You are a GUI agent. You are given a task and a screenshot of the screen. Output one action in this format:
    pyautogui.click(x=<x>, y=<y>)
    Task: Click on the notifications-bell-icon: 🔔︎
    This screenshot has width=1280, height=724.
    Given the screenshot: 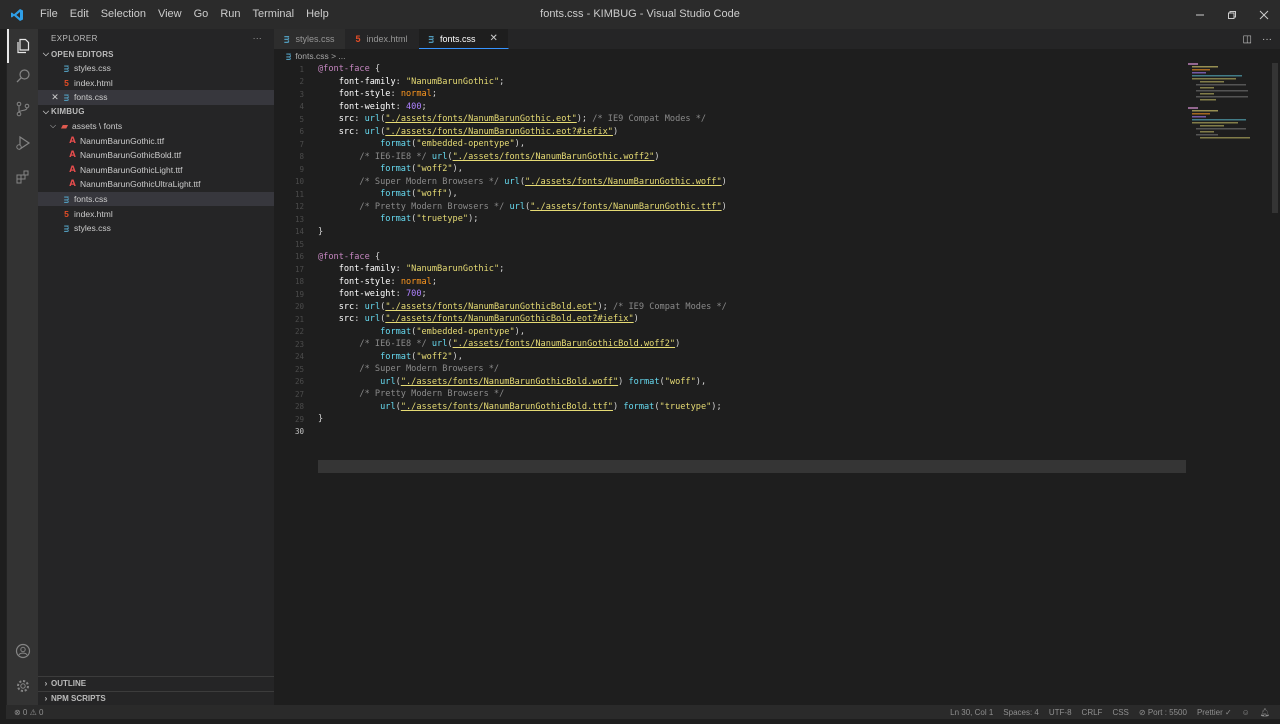 What is the action you would take?
    pyautogui.click(x=1265, y=712)
    